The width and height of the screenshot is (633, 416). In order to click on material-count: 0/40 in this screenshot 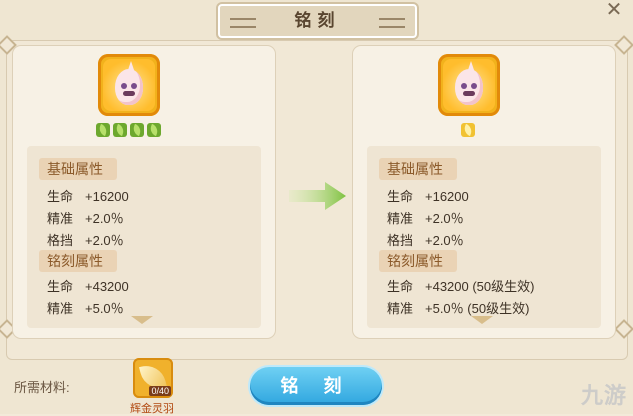, I will do `click(160, 391)`.